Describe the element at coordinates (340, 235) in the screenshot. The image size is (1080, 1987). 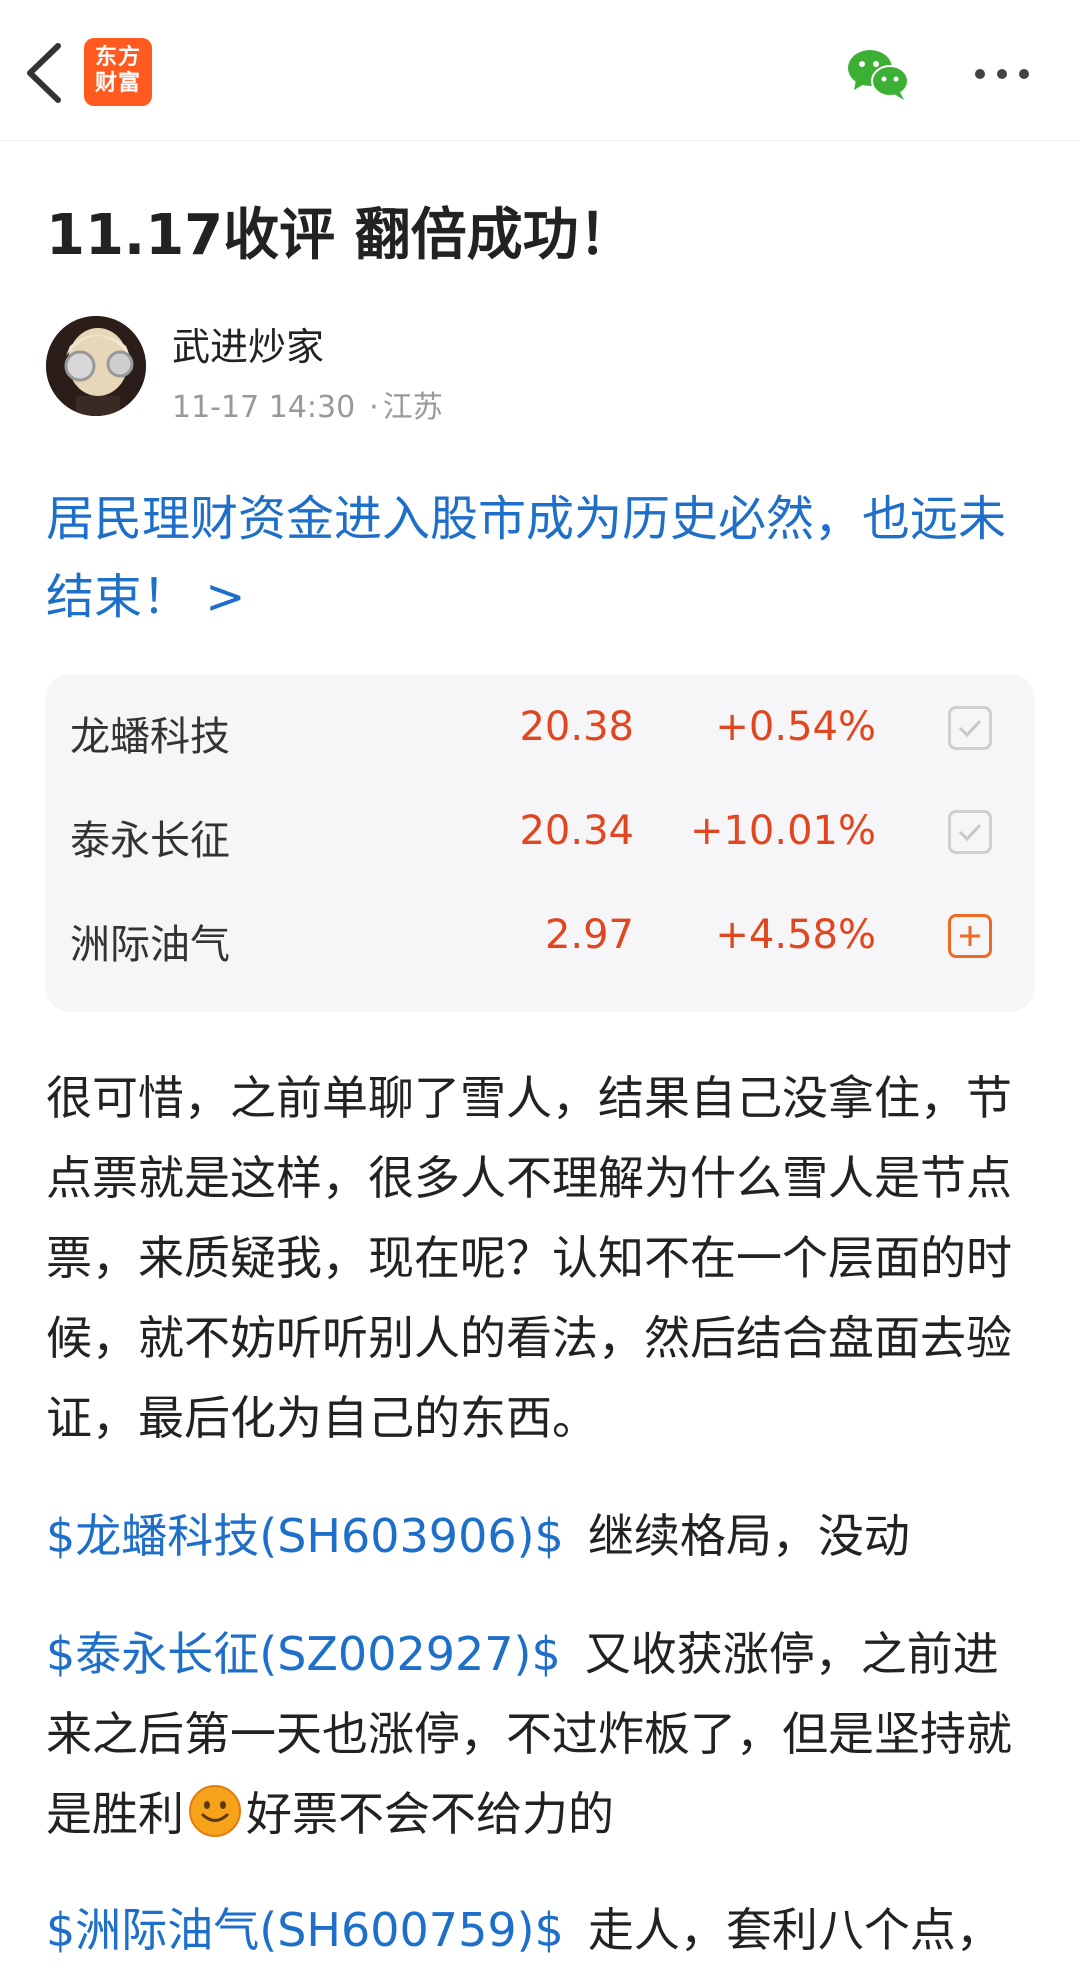
I see `article-title: 11.17收评 翻倍成功！` at that location.